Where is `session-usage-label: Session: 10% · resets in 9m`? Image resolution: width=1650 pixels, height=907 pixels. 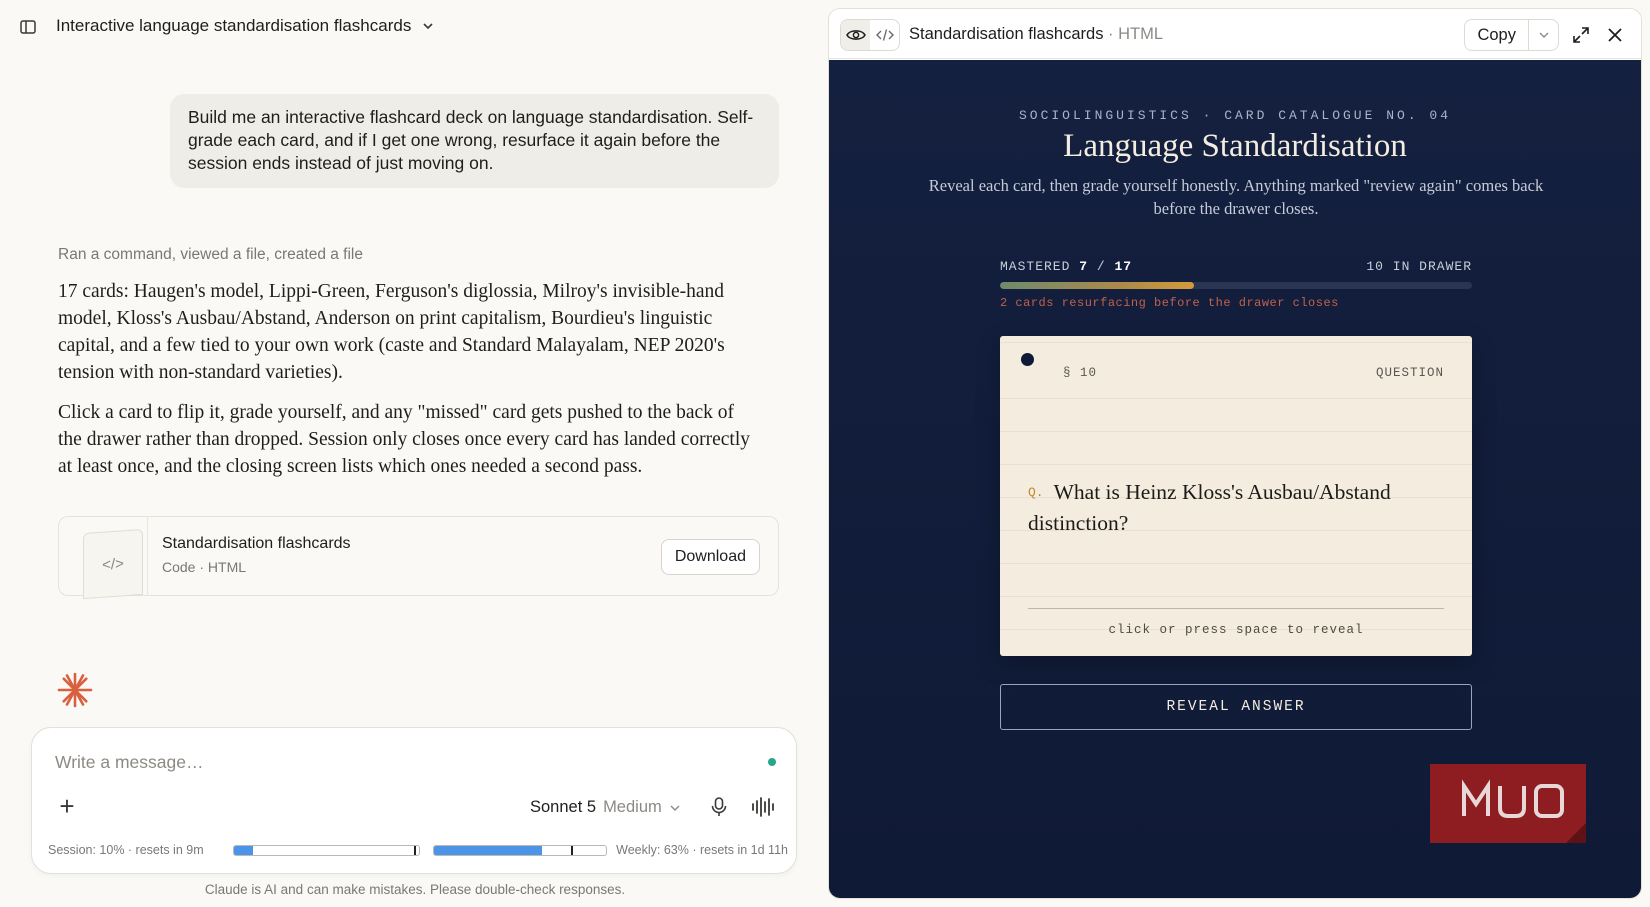 session-usage-label: Session: 10% · resets in 9m is located at coordinates (126, 850).